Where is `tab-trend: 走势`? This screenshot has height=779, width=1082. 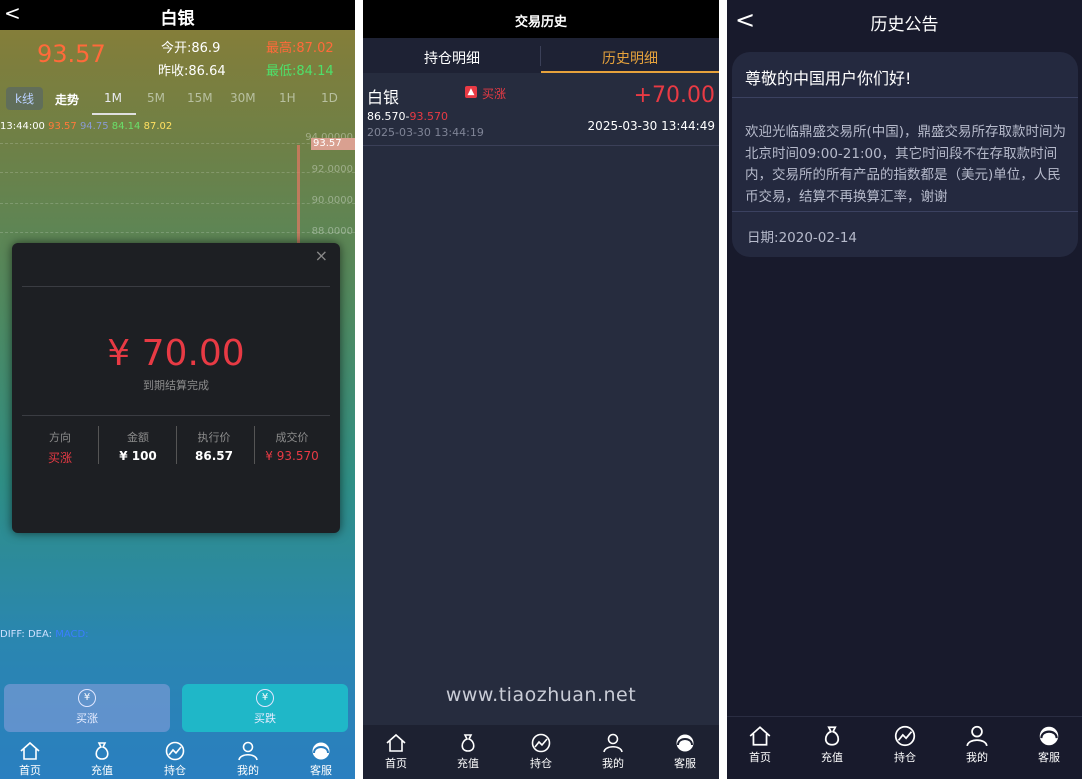
tab-trend: 走势 is located at coordinates (67, 99).